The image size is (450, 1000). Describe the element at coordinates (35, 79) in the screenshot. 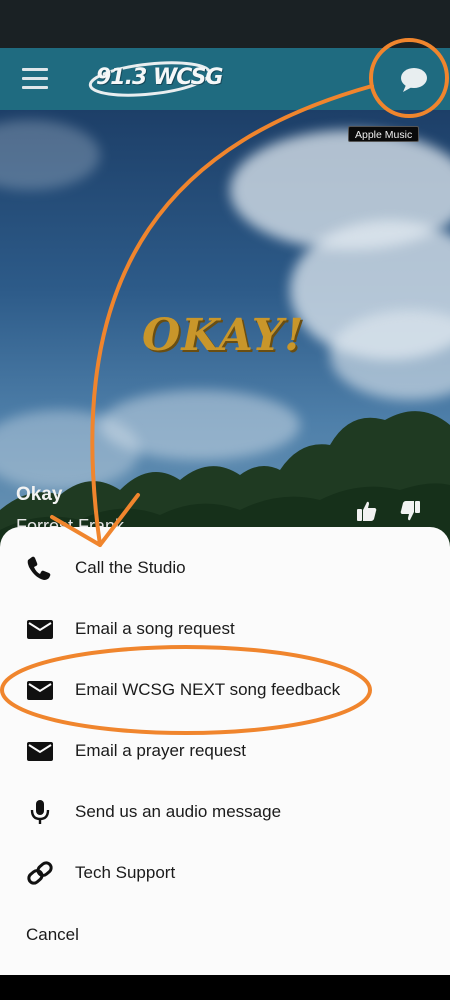

I see `hamburger-menu-icon` at that location.